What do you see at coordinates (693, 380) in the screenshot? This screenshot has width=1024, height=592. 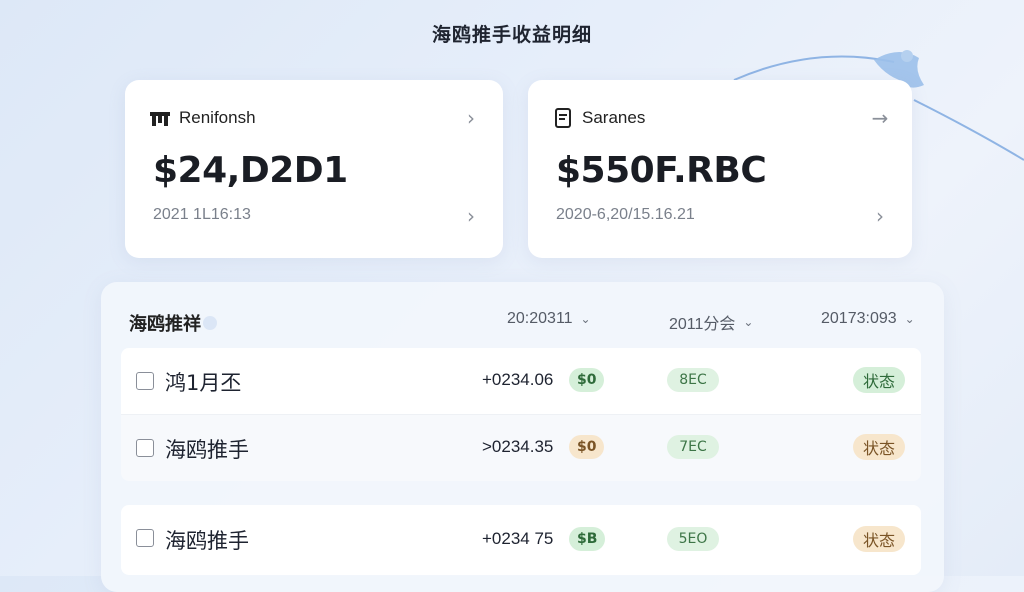 I see `category-tag: 8EC` at bounding box center [693, 380].